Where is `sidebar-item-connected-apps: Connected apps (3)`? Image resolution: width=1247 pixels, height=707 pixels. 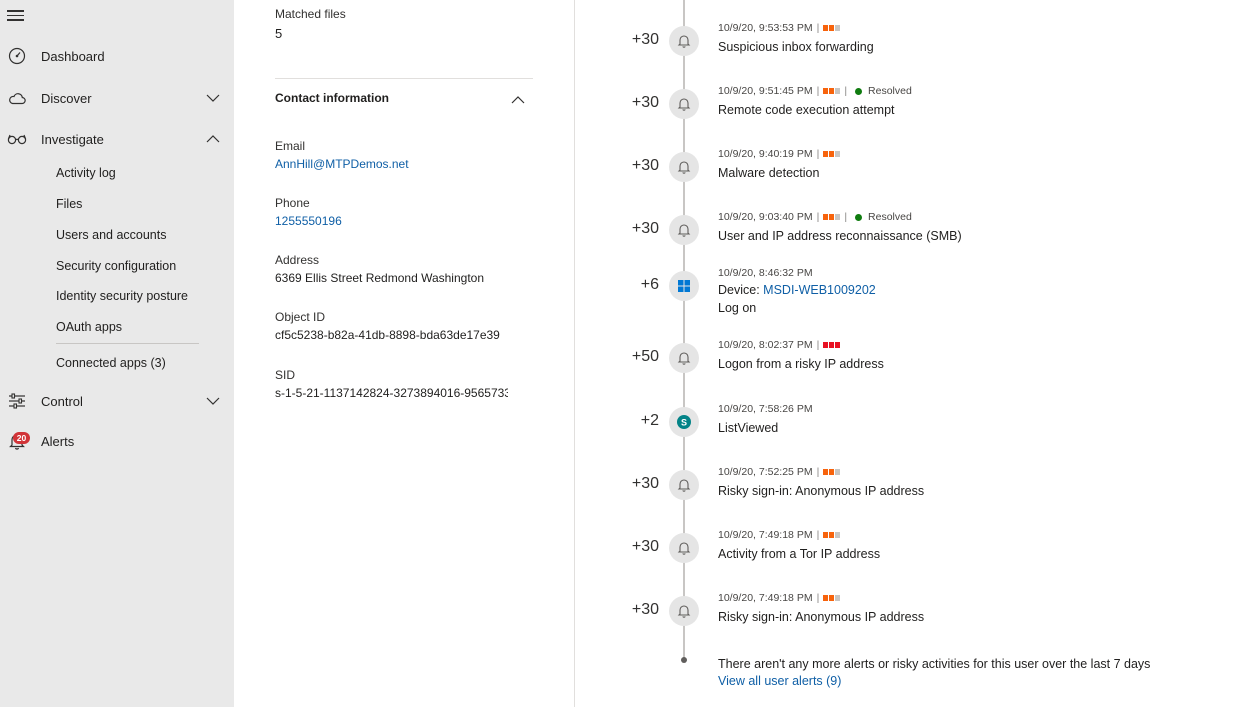 sidebar-item-connected-apps: Connected apps (3) is located at coordinates (111, 363).